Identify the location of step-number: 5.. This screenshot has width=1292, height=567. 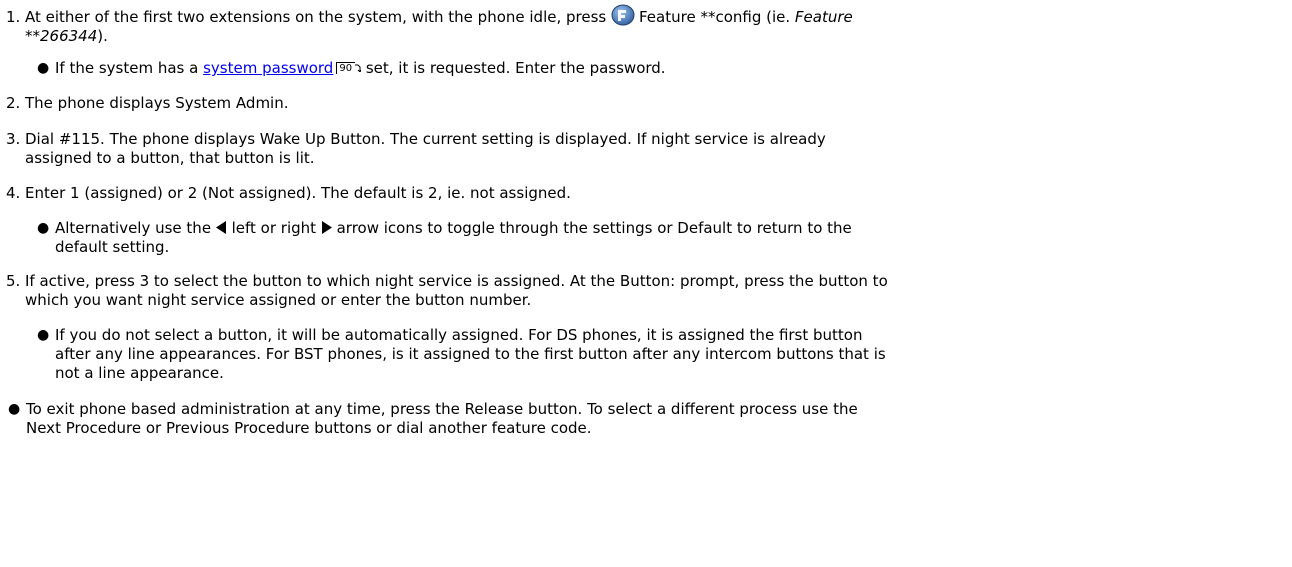
(13, 281).